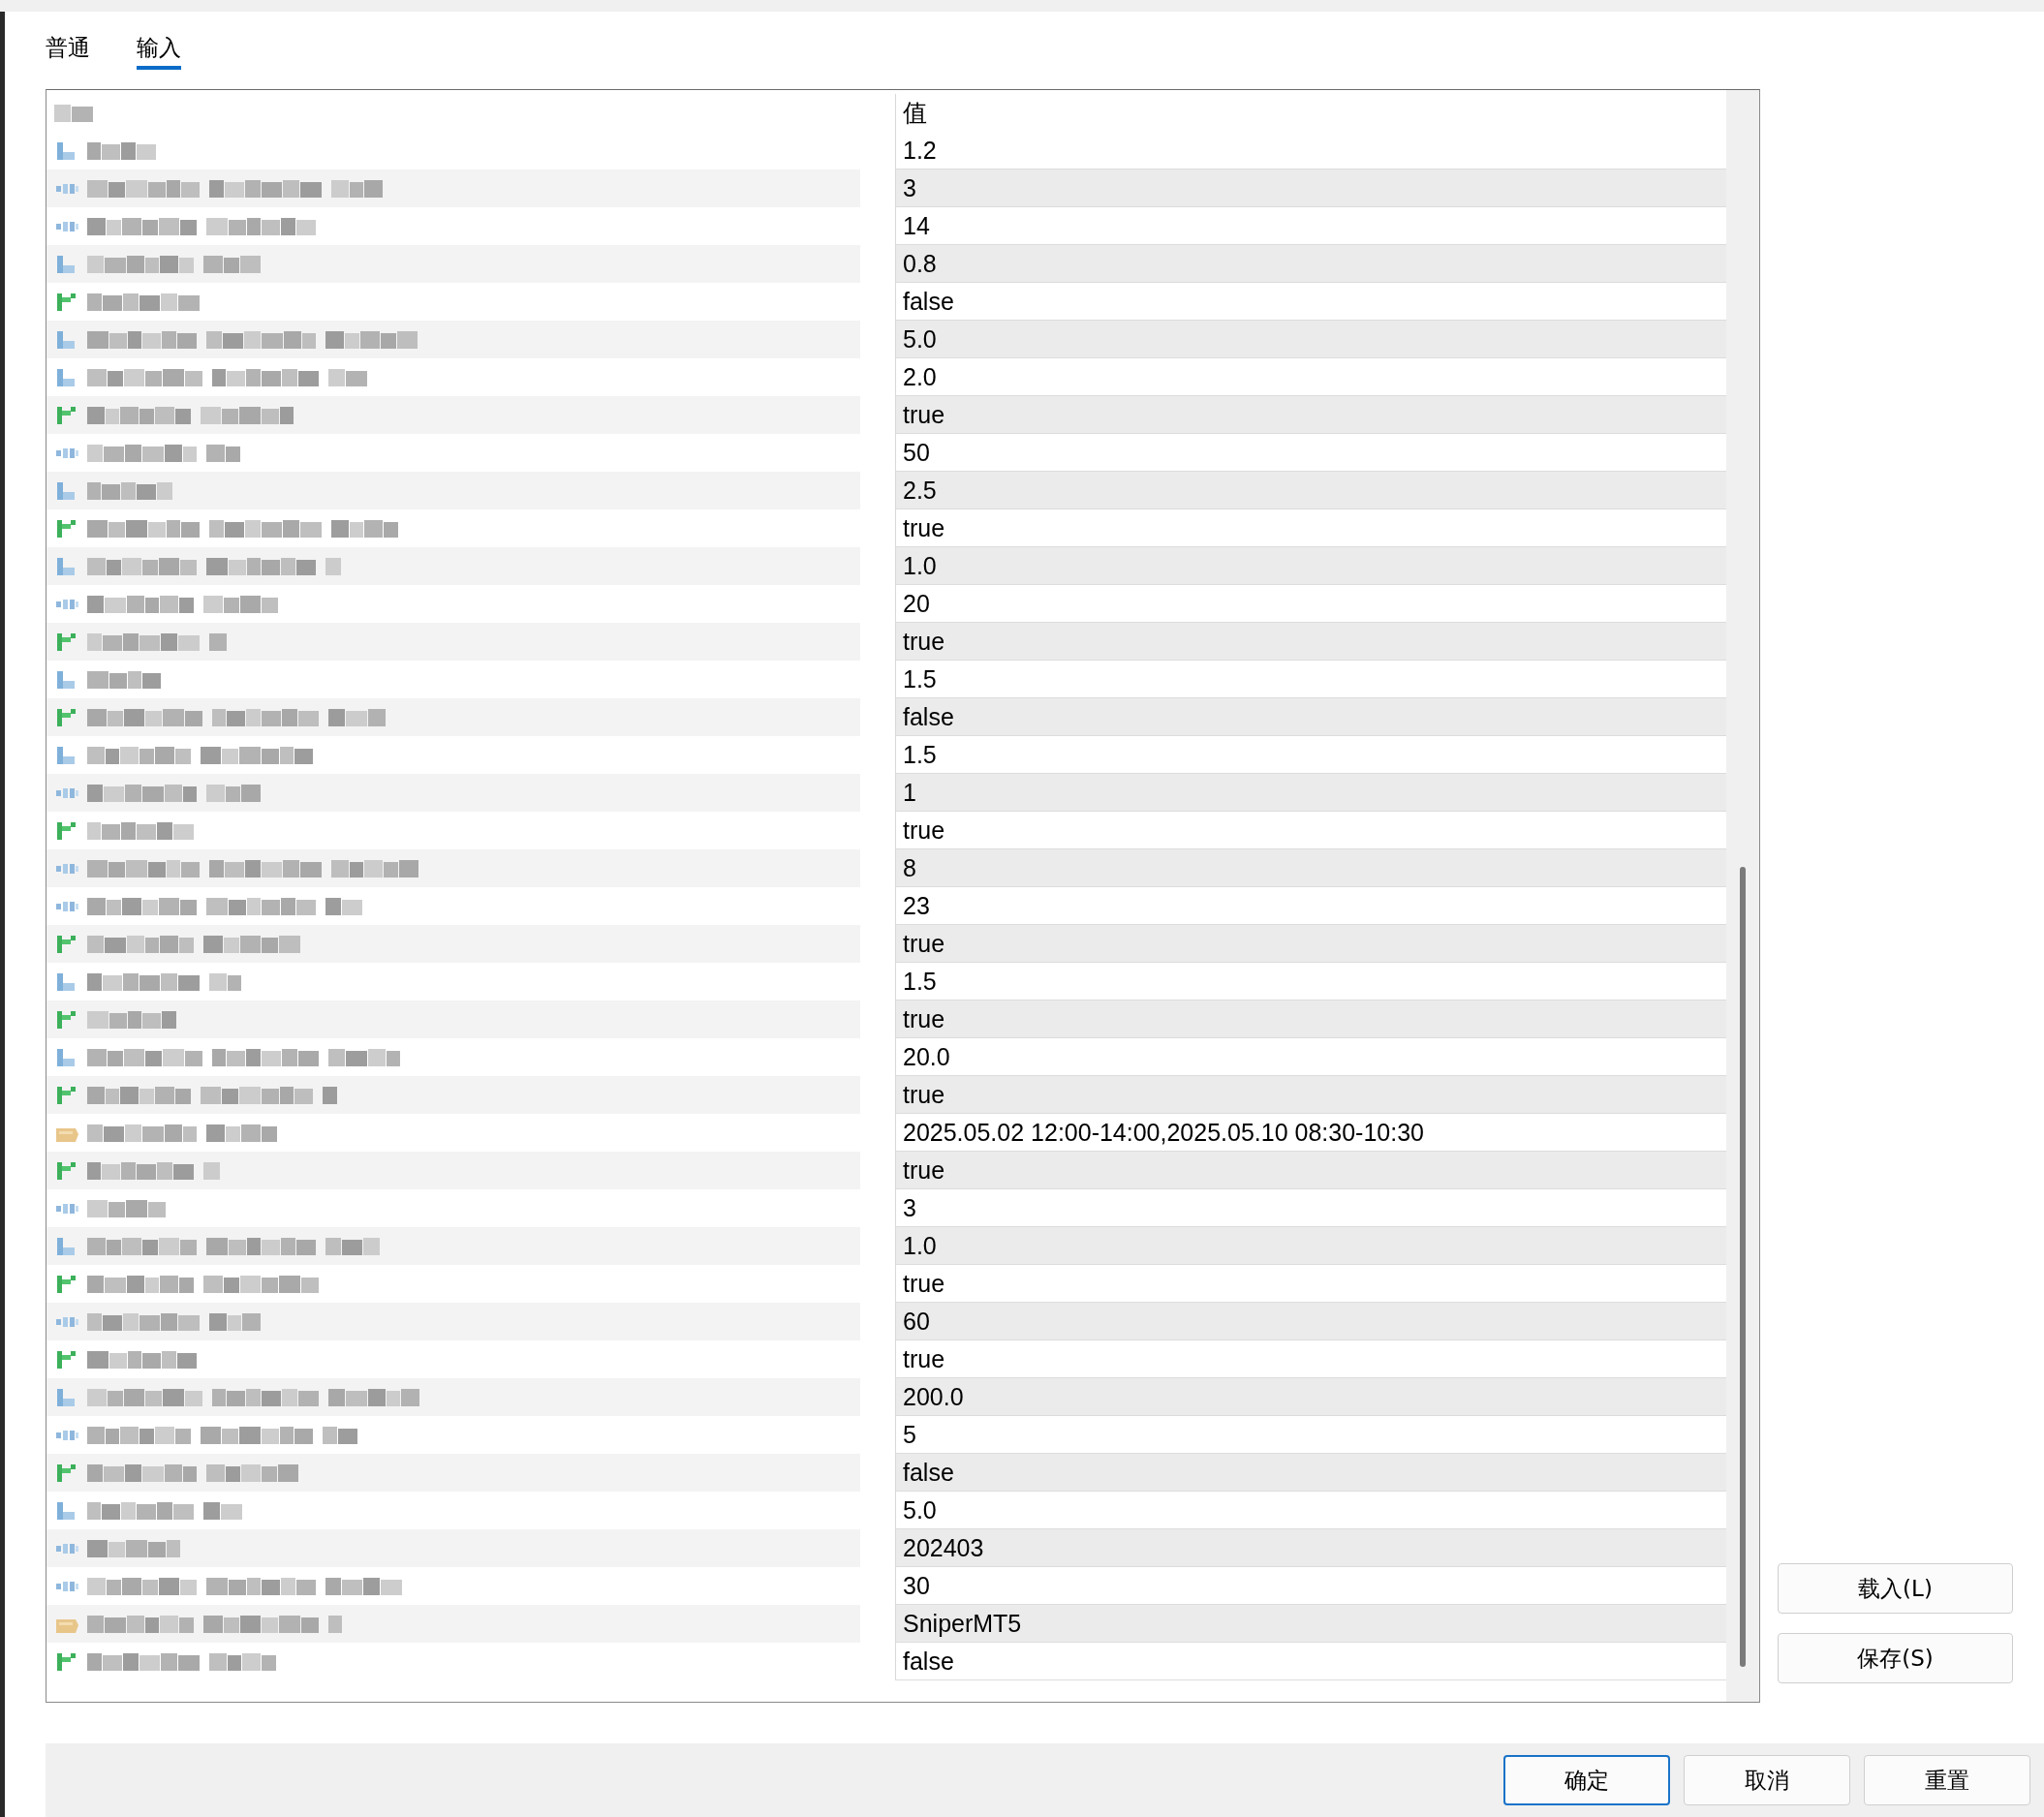  I want to click on value-cell-text: 200.0, so click(933, 1396).